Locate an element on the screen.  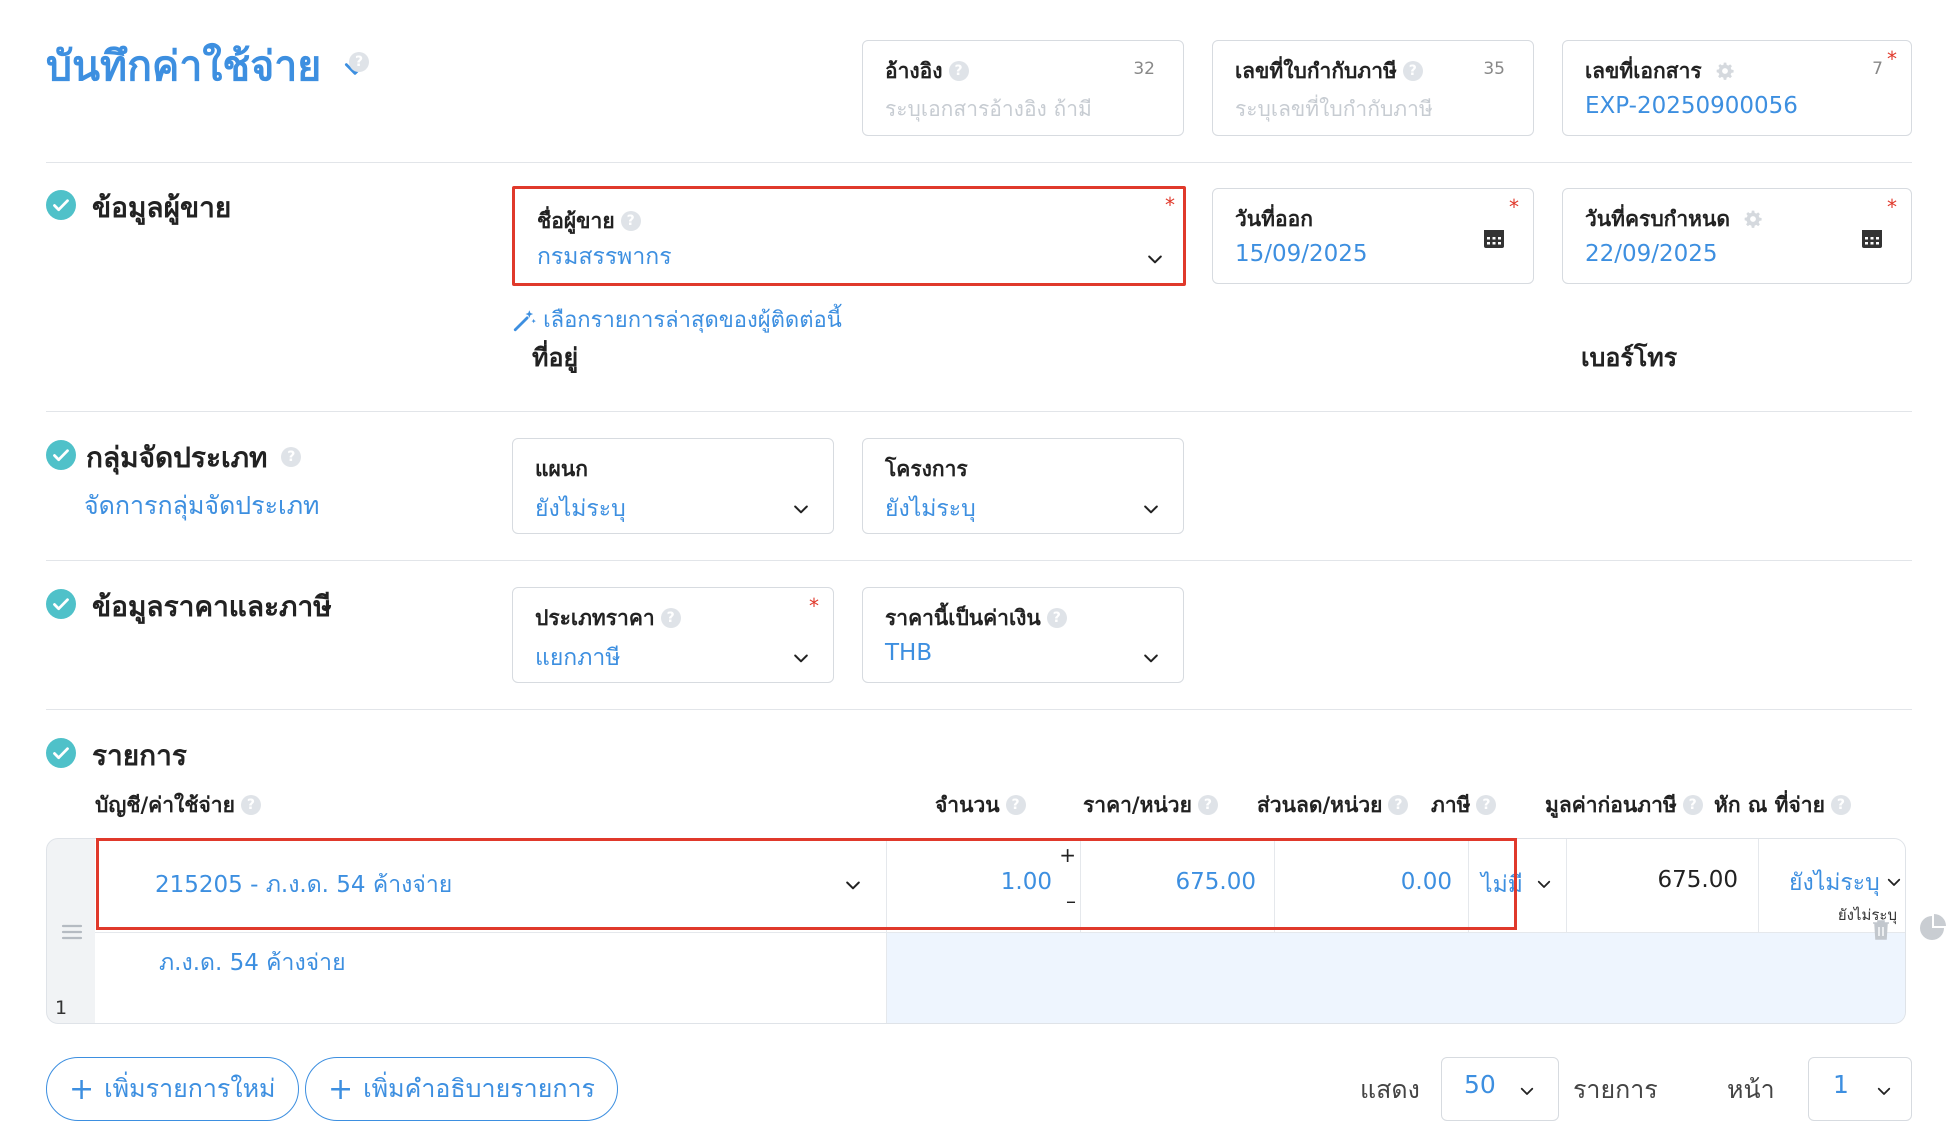
section-title-classification-text: กลุ่มจัดประเภท is located at coordinates (177, 457).